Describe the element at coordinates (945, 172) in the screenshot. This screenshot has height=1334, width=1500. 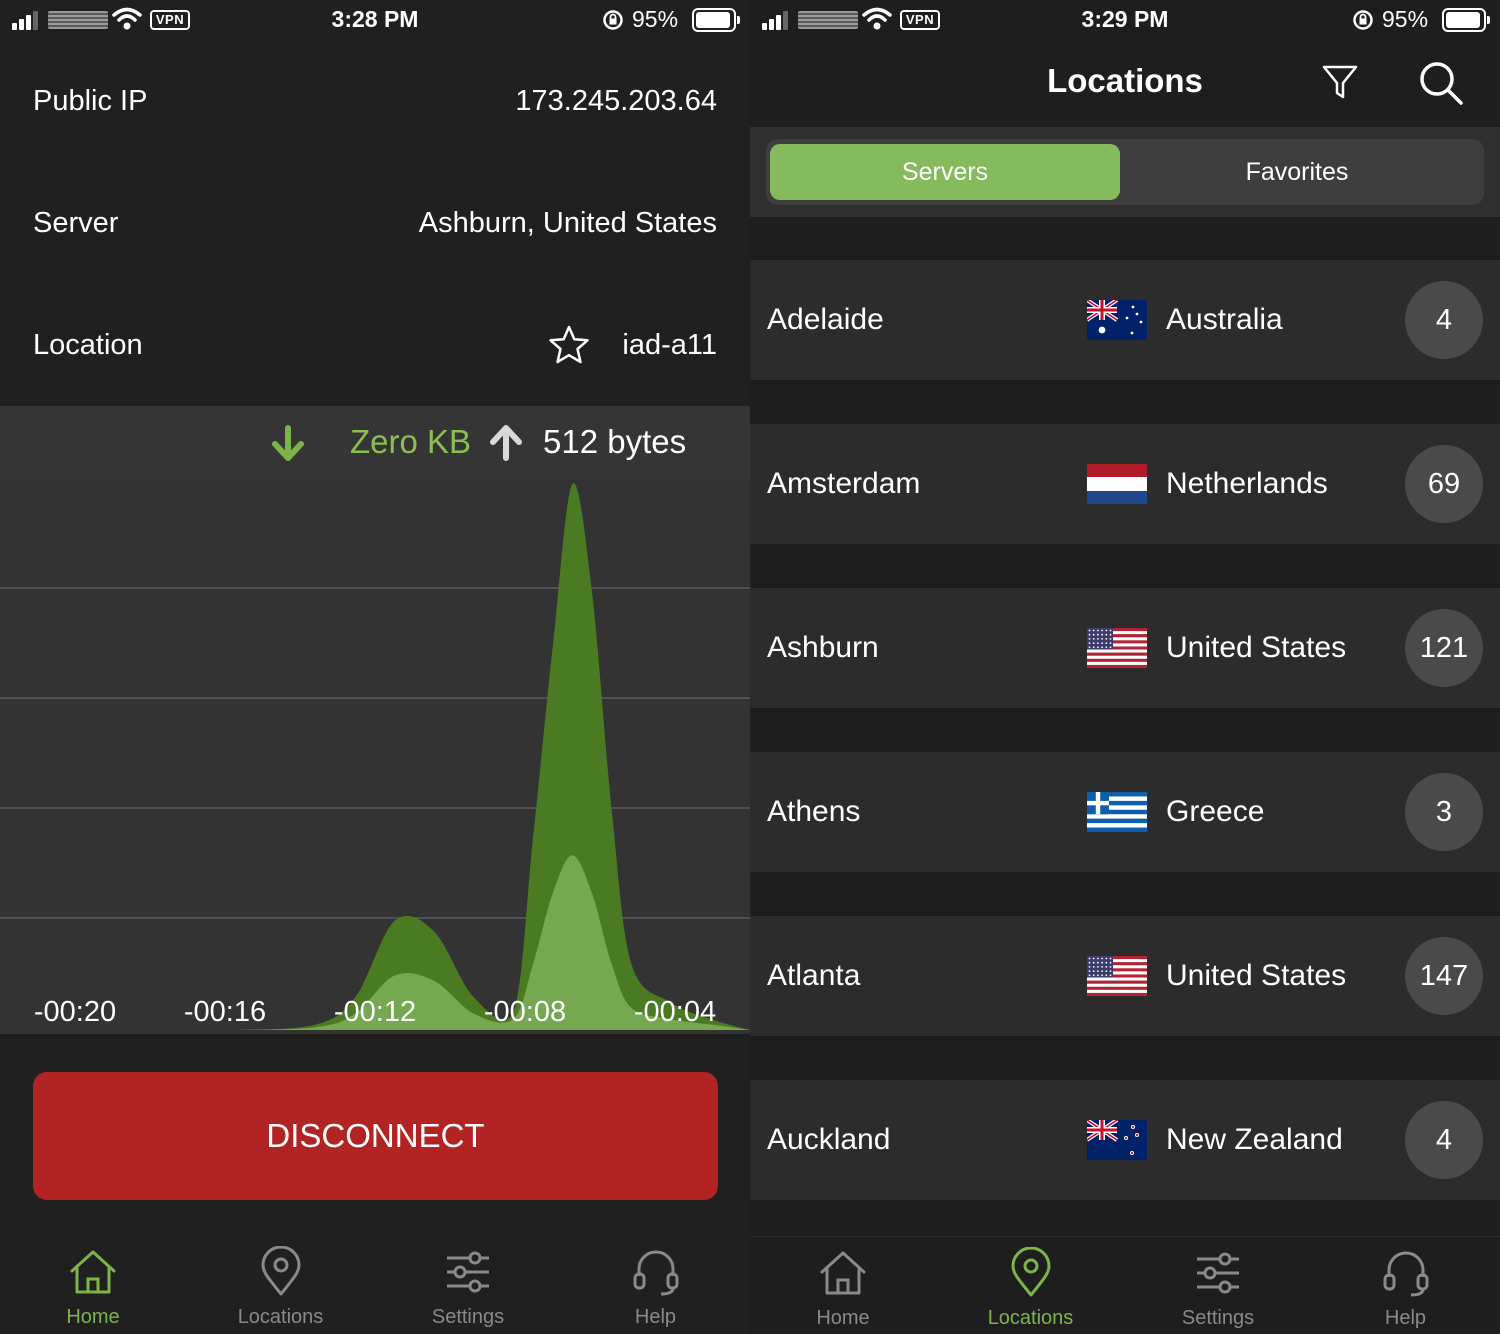
I see `segment-servers: Servers` at that location.